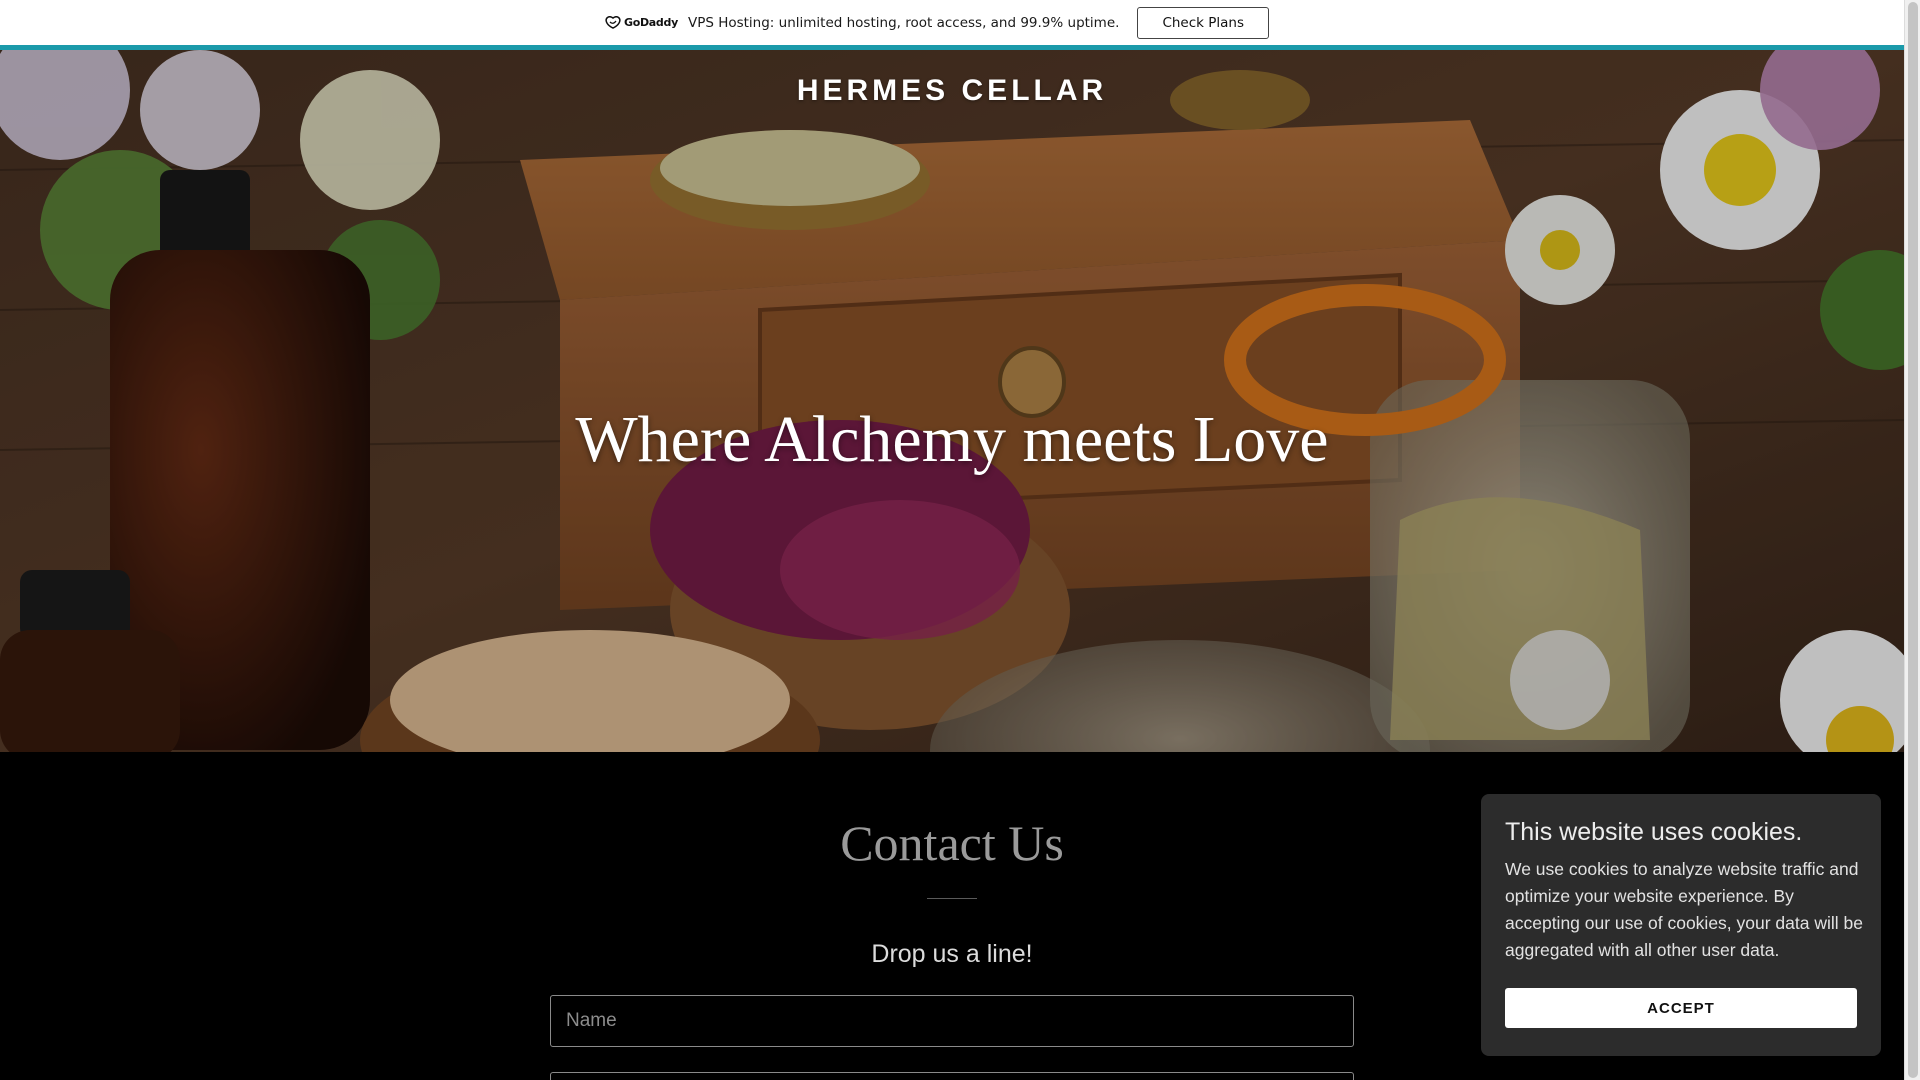 The width and height of the screenshot is (1920, 1080). I want to click on godaddy-logo-icon, so click(613, 22).